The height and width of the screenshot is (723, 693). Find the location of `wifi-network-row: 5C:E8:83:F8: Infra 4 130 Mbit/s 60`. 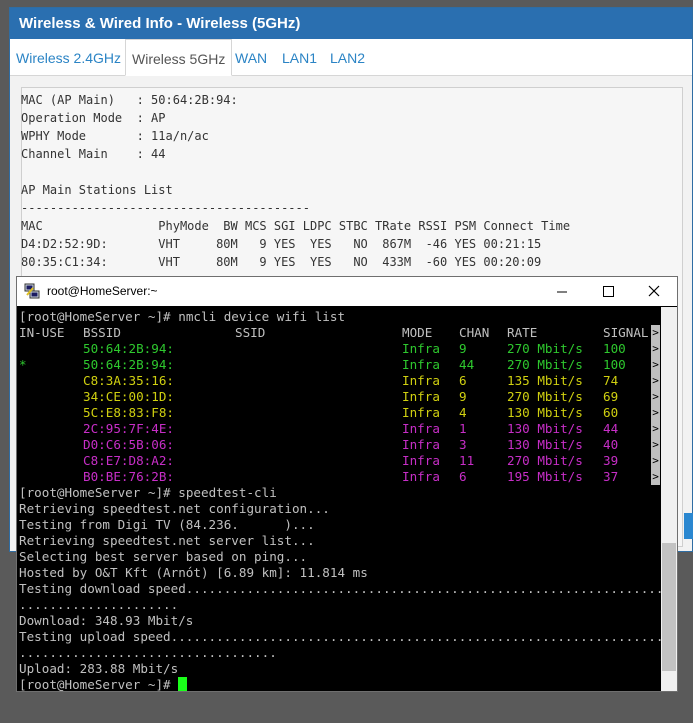

wifi-network-row: 5C:E8:83:F8: Infra 4 130 Mbit/s 60 is located at coordinates (339, 413).